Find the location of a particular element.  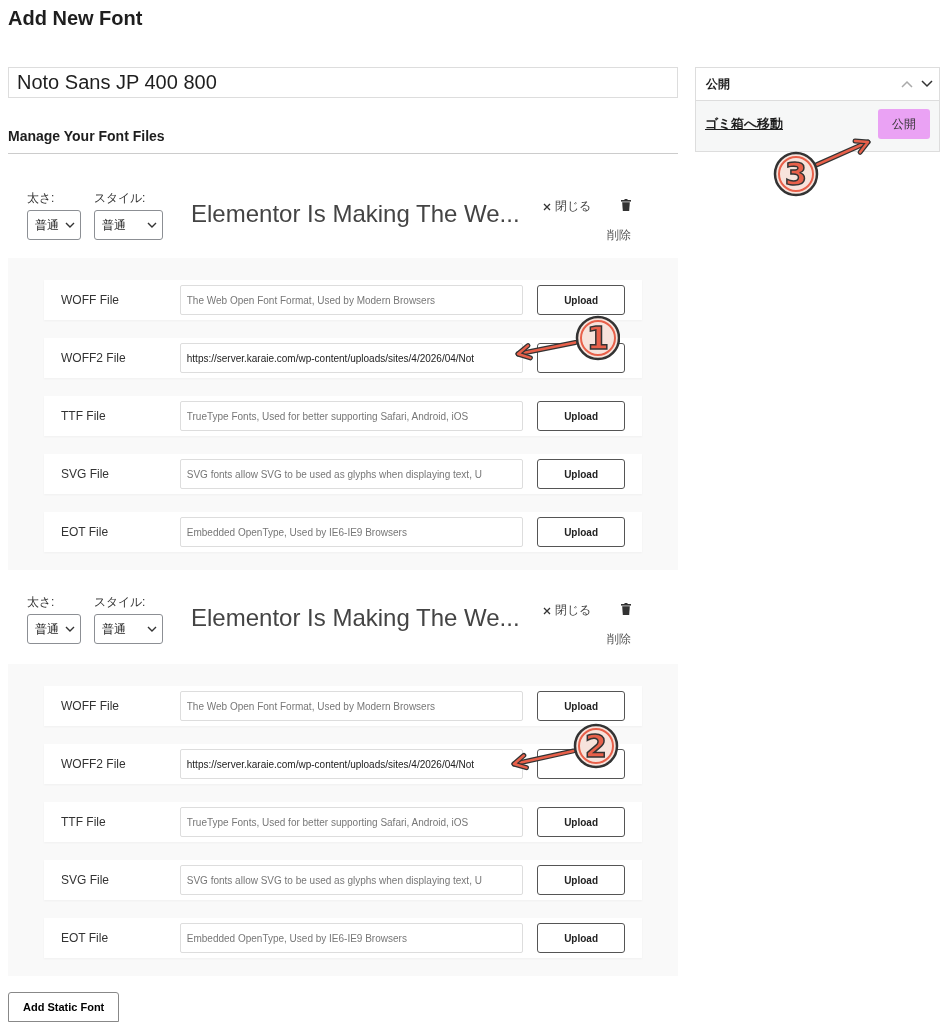

section-title: Manage Your Font Files is located at coordinates (343, 141).